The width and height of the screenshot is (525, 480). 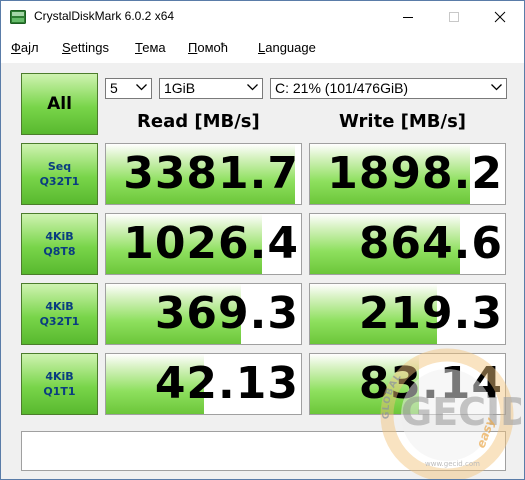 What do you see at coordinates (226, 383) in the screenshot?
I see `read-value: 42.13` at bounding box center [226, 383].